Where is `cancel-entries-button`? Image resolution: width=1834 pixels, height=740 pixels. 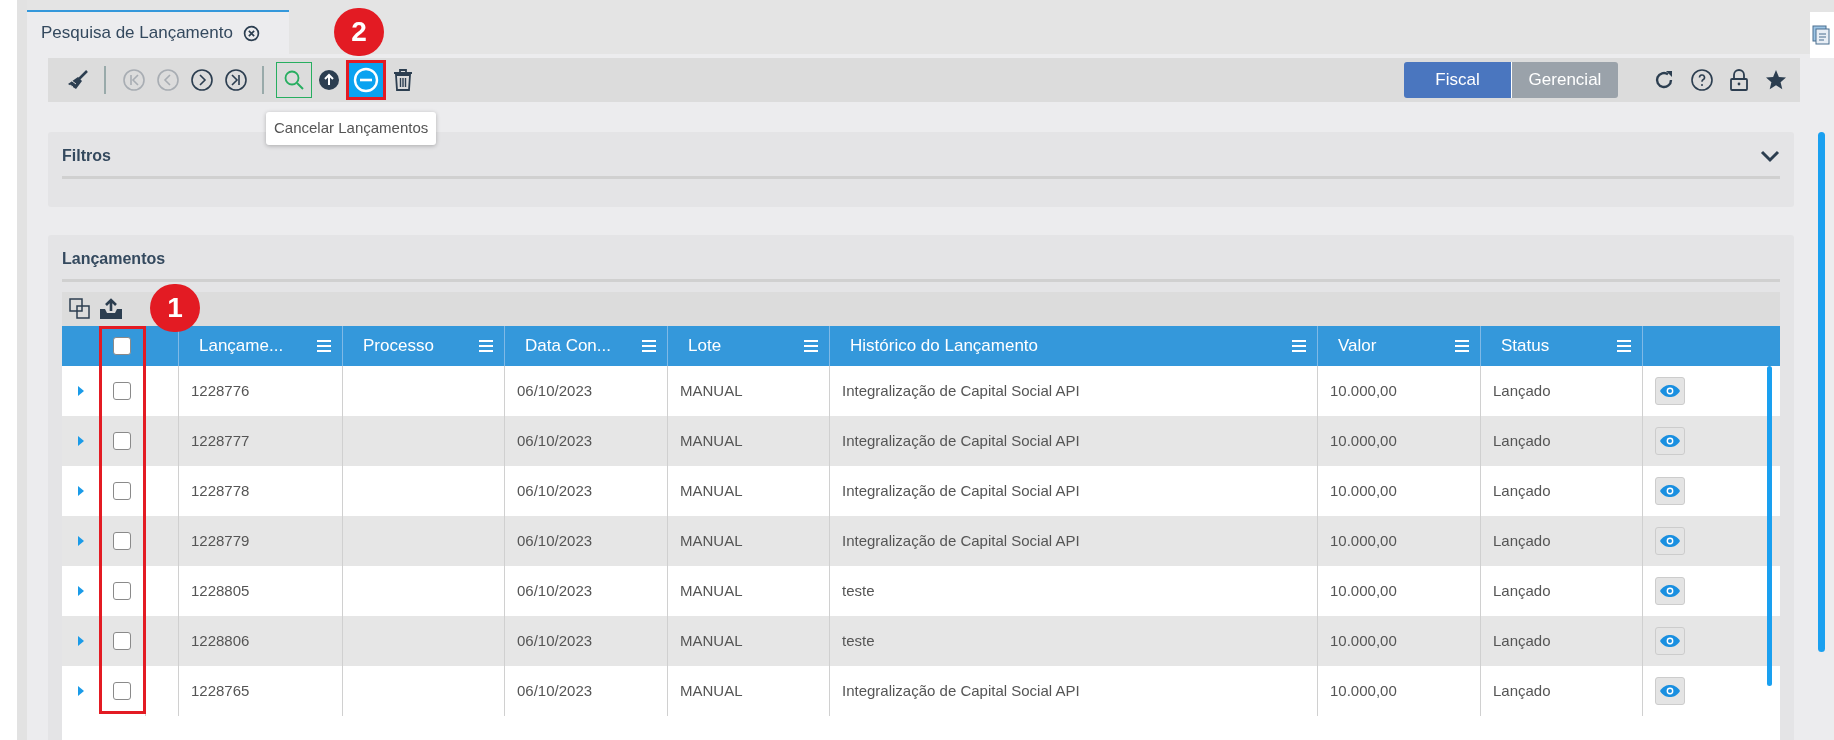 cancel-entries-button is located at coordinates (366, 80).